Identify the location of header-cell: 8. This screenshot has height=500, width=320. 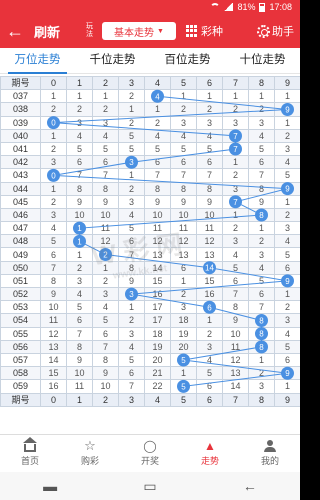
(261, 83).